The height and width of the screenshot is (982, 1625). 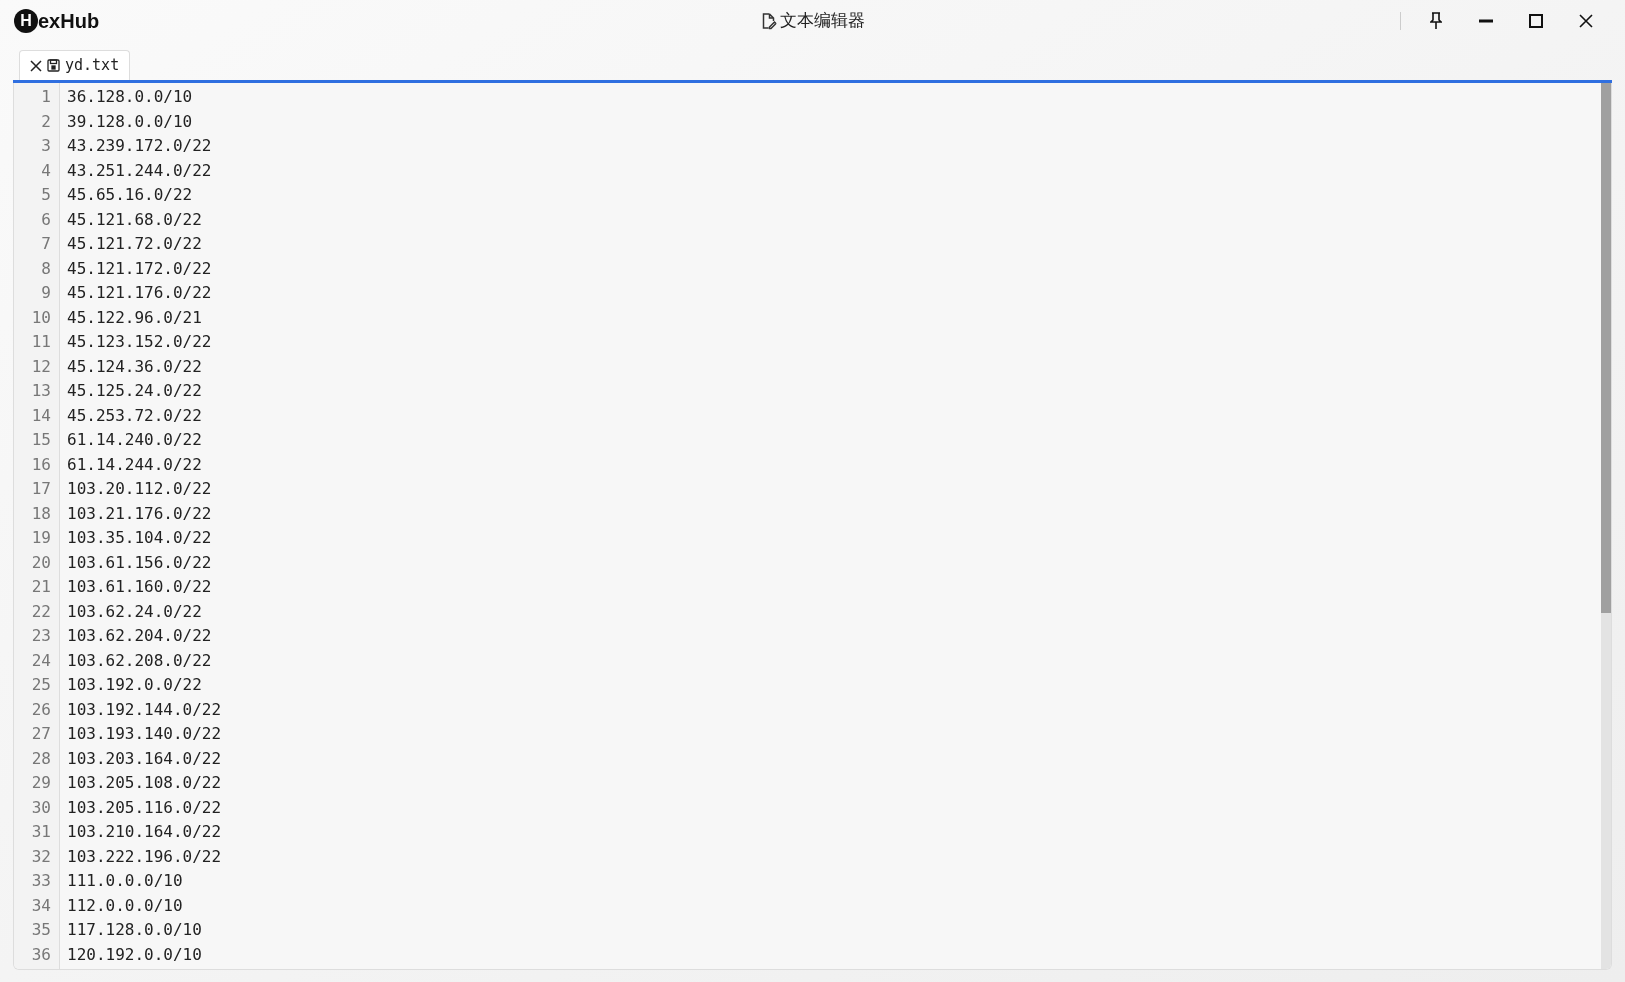 What do you see at coordinates (41, 611) in the screenshot?
I see `line-number: 22` at bounding box center [41, 611].